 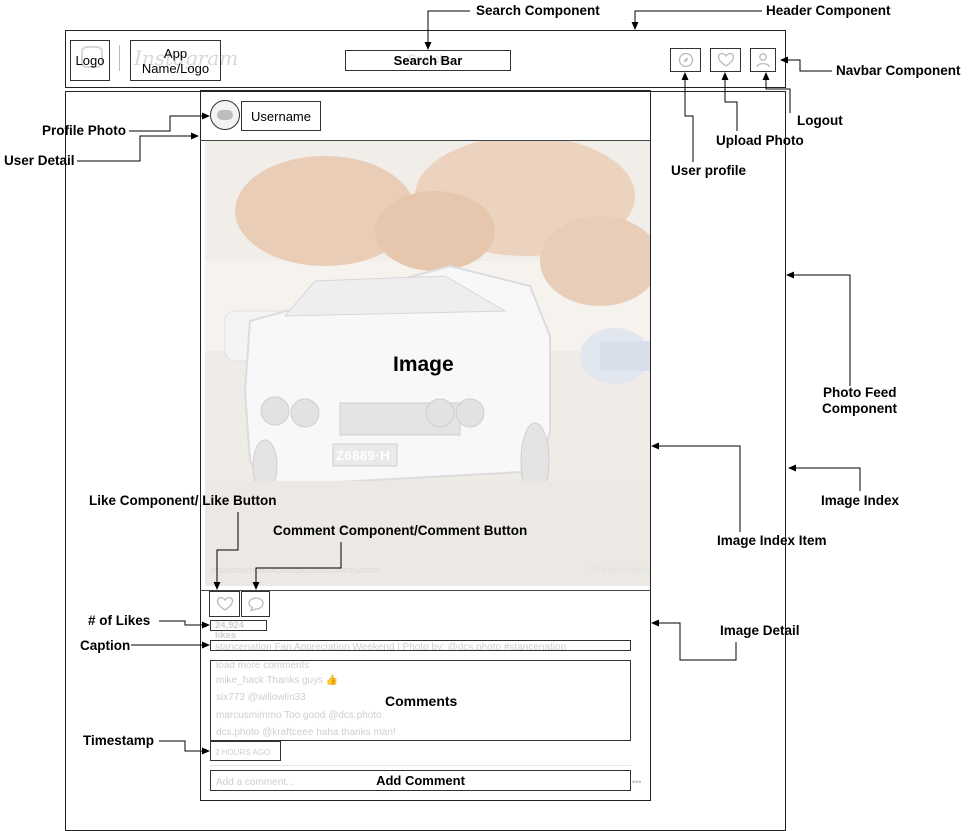 What do you see at coordinates (183, 500) in the screenshot?
I see `label-like-component: Like Component/ Like Button` at bounding box center [183, 500].